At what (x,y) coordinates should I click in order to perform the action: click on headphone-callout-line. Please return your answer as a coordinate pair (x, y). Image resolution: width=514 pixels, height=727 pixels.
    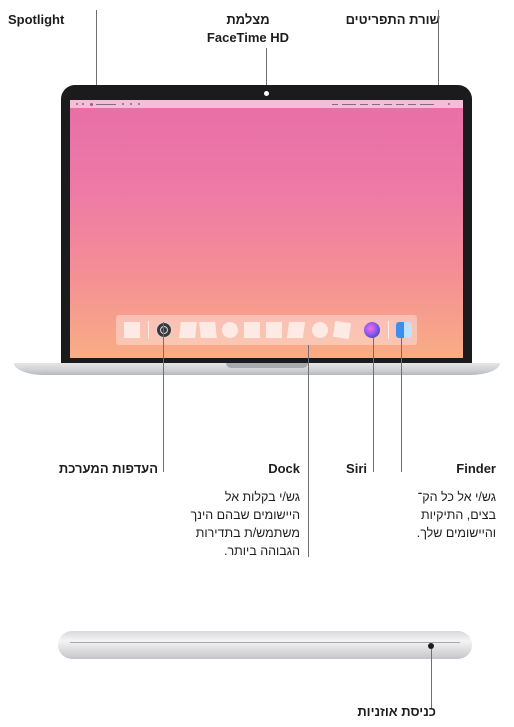
    Looking at the image, I should click on (431, 679).